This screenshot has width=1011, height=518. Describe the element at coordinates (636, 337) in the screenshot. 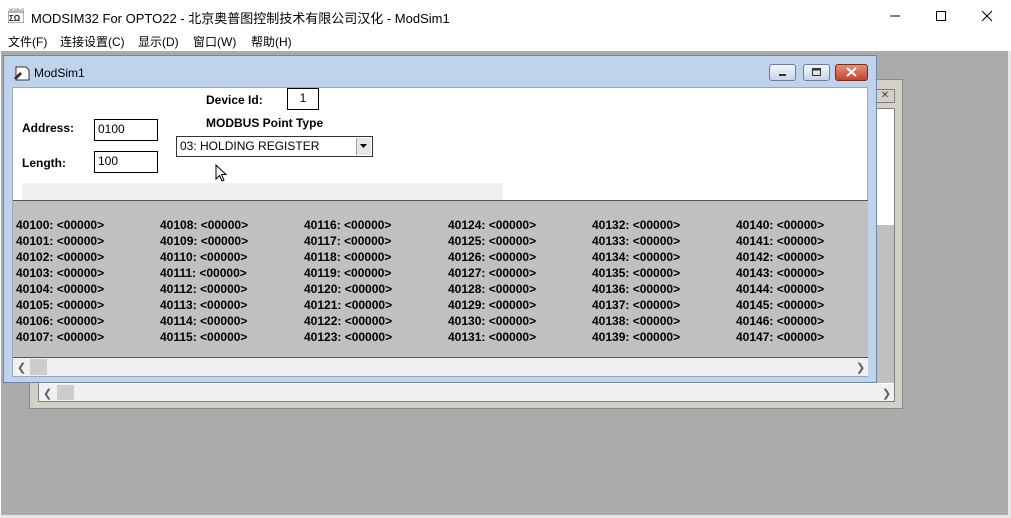

I see `register-value: 40139: <00000>` at that location.